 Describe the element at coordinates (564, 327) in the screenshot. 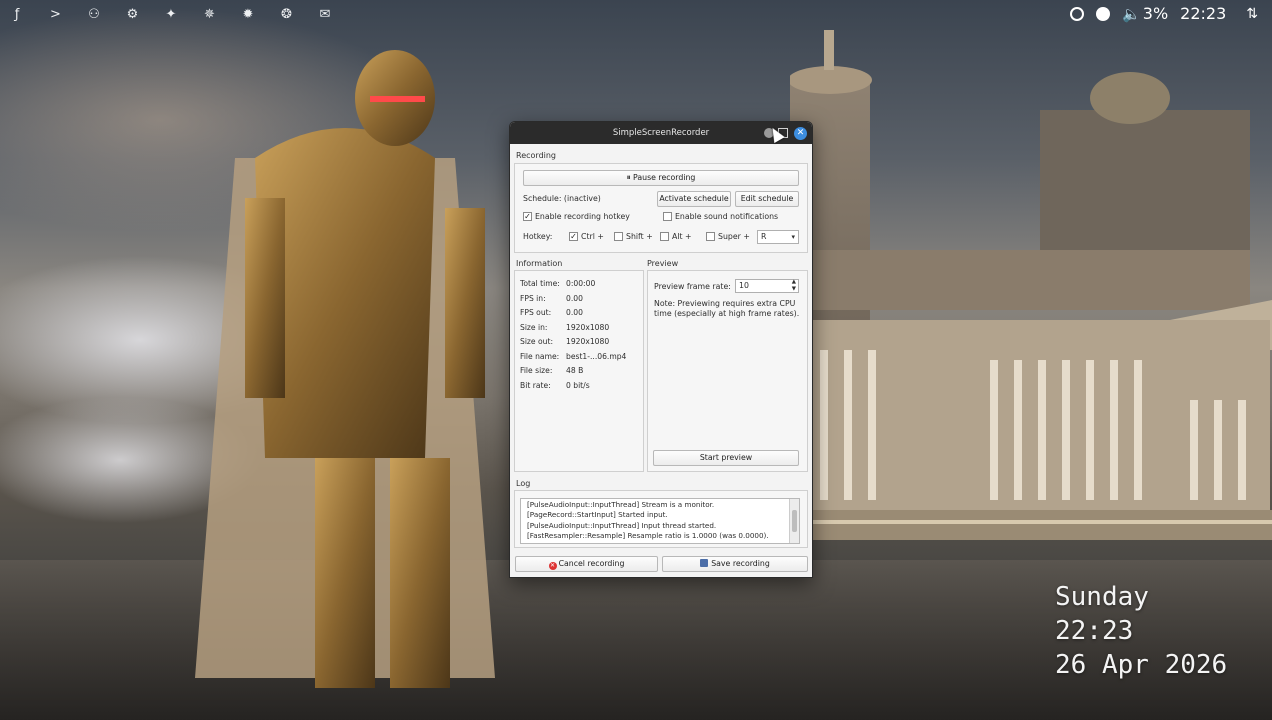

I see `info-row: Size in: 1920x1080` at that location.